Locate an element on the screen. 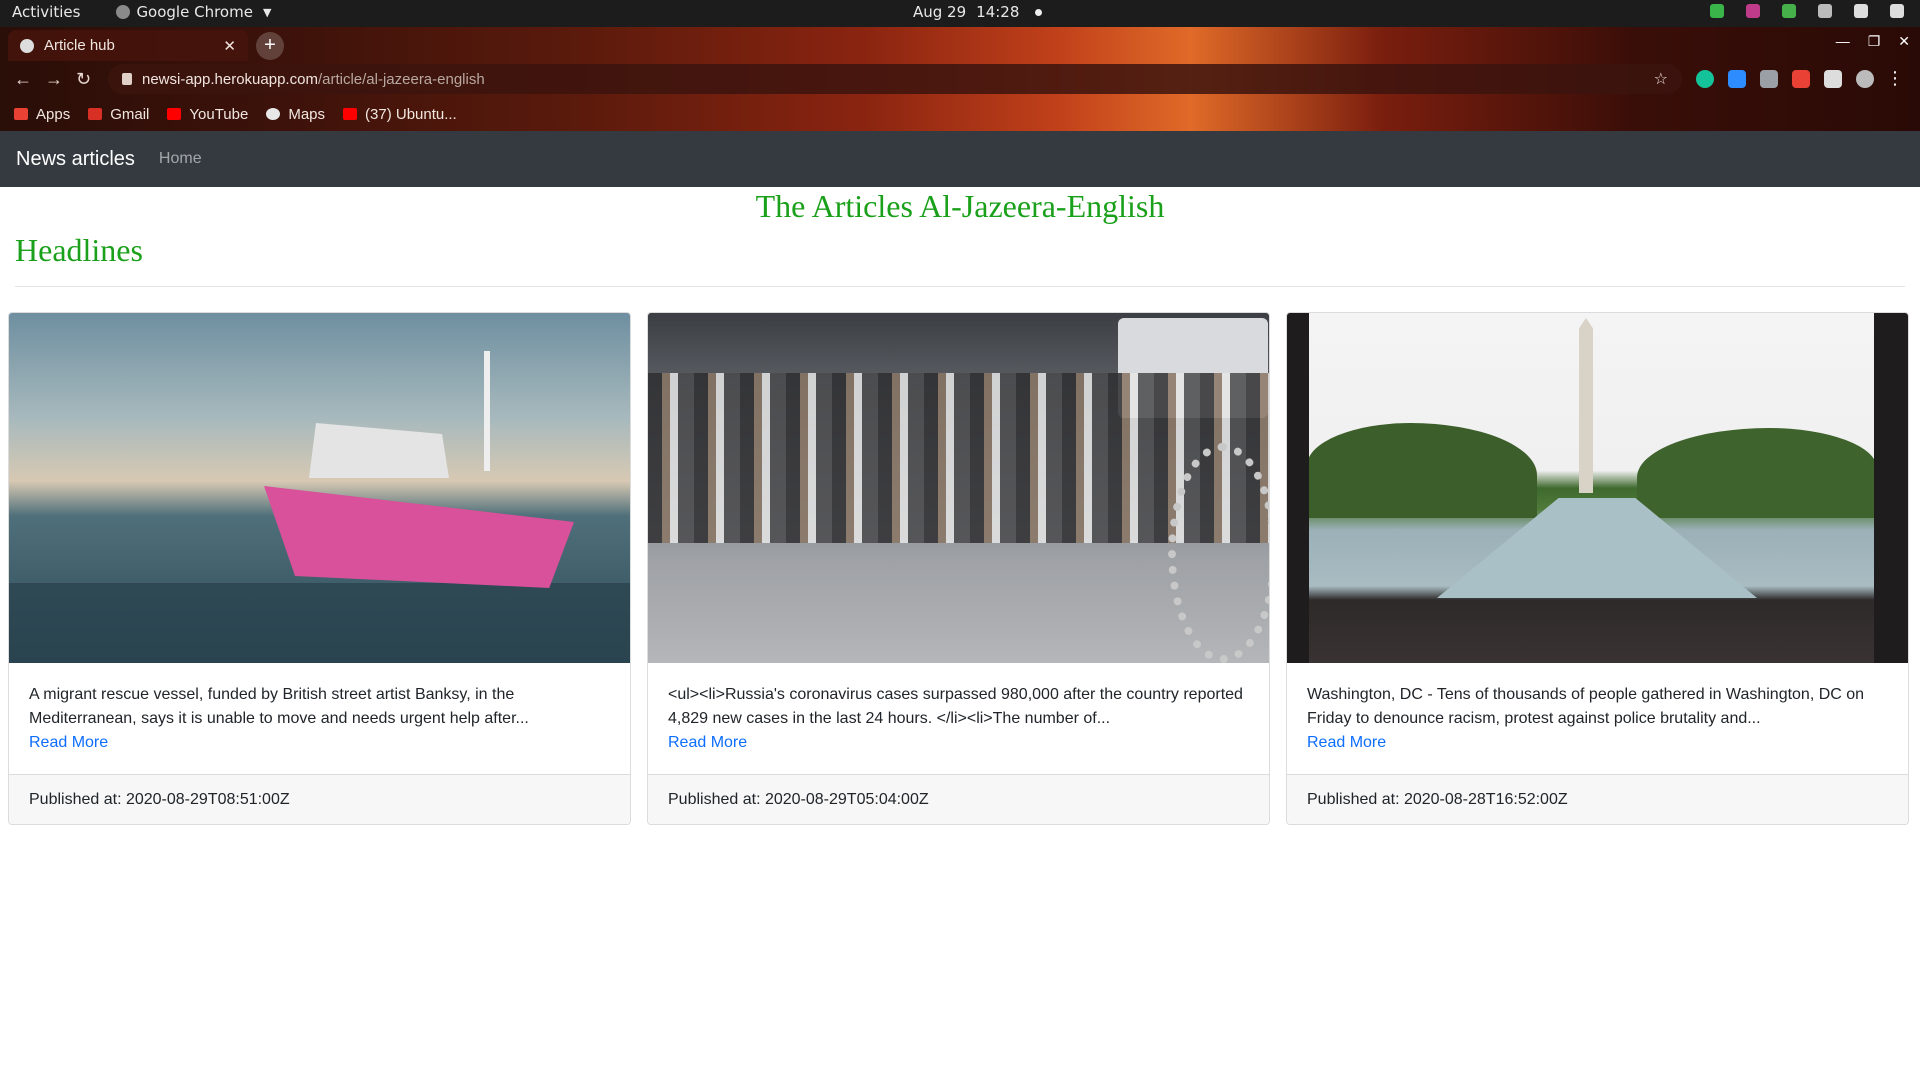 This screenshot has height=1080, width=1920. nav-home-link: Home is located at coordinates (180, 159).